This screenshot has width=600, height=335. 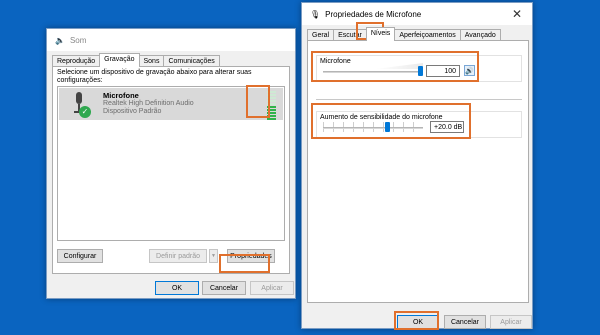 I want to click on microphone-slider-thumb, so click(x=420, y=71).